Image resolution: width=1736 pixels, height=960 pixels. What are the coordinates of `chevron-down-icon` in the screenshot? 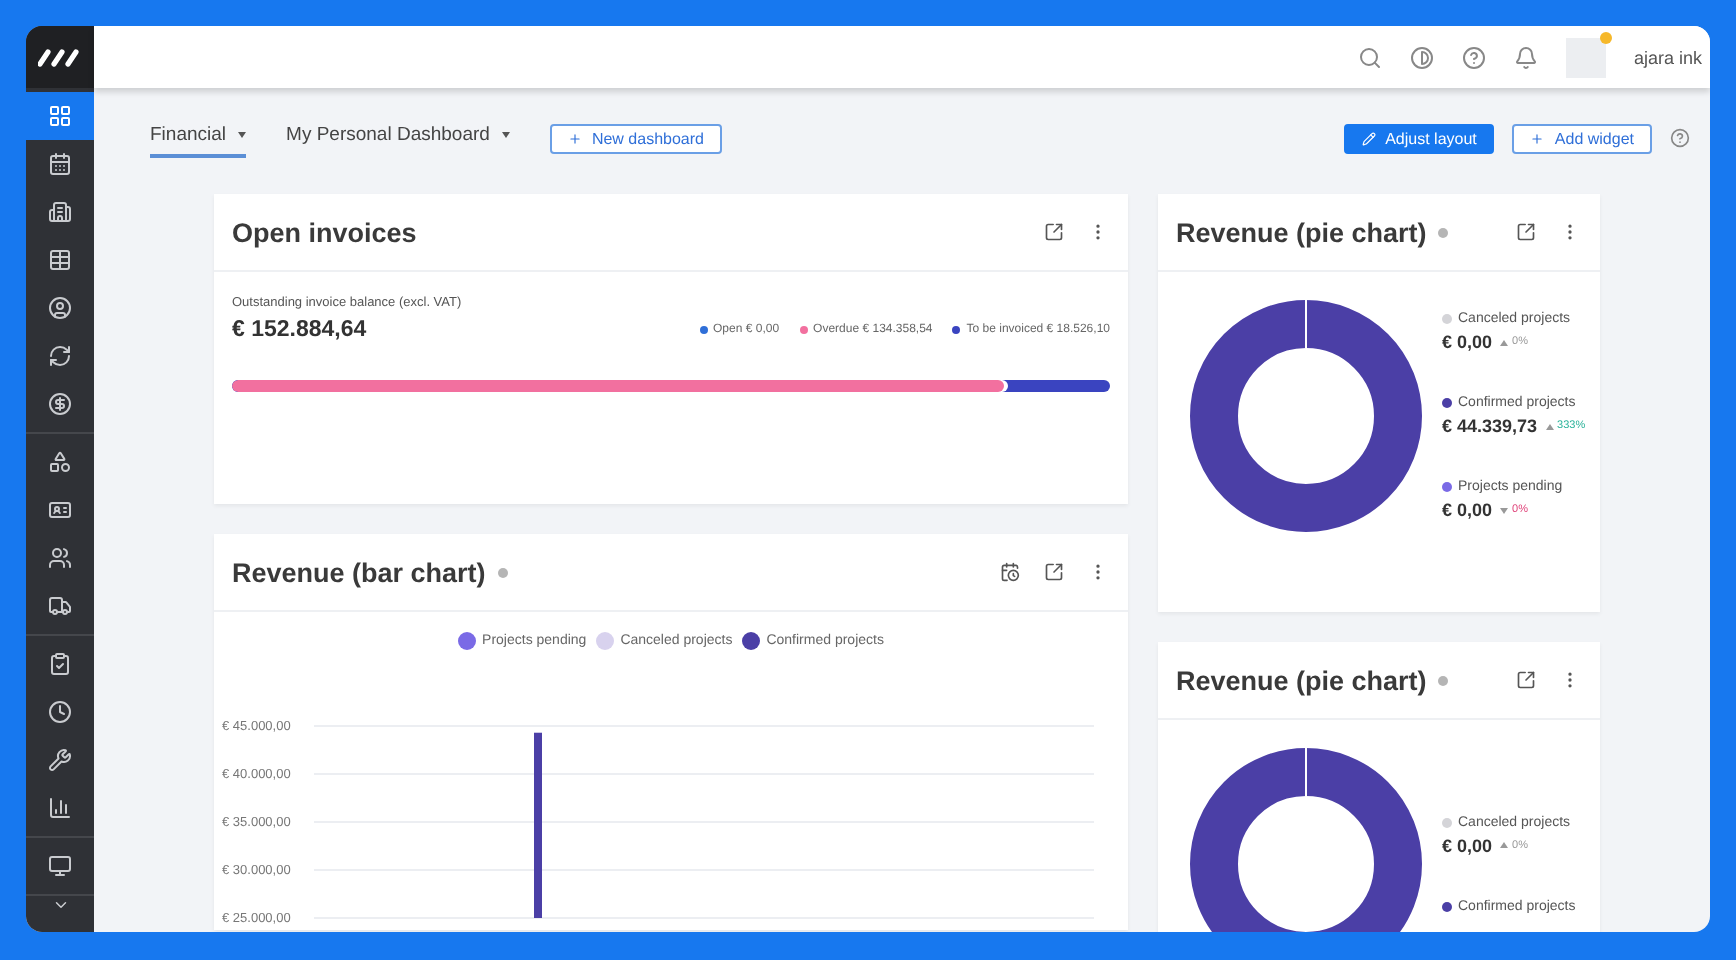 It's located at (60, 905).